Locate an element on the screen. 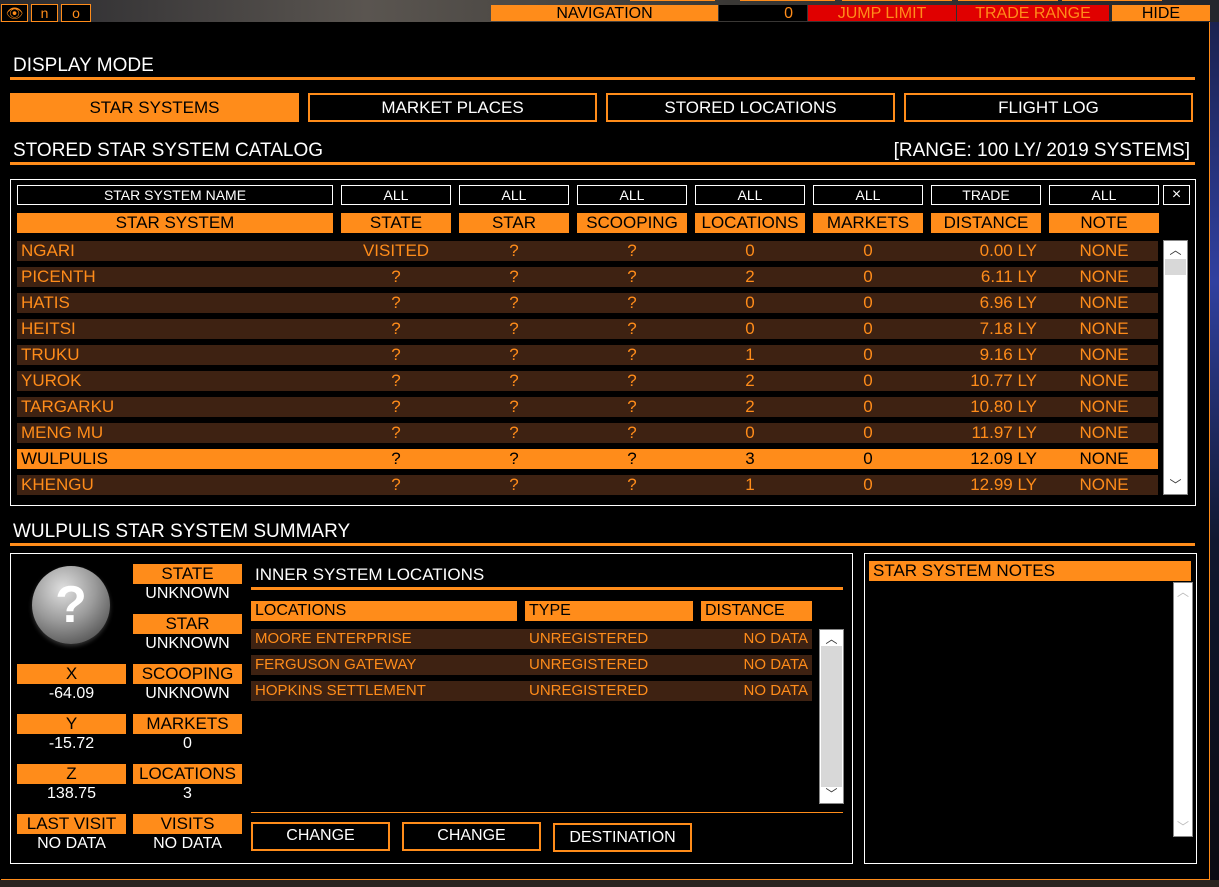 The width and height of the screenshot is (1219, 887). jump-count: 0 is located at coordinates (763, 13).